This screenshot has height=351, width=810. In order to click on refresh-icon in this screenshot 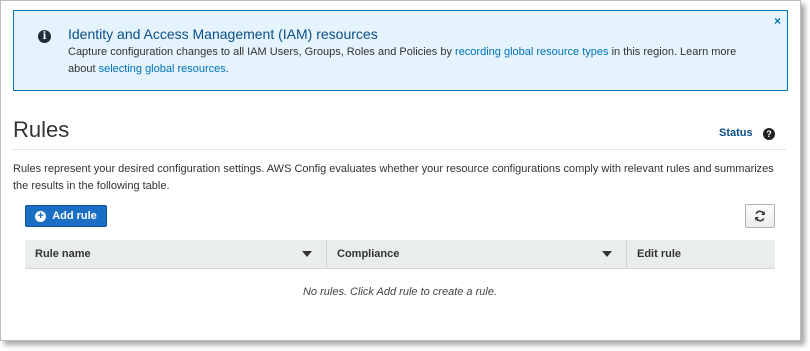, I will do `click(760, 216)`.